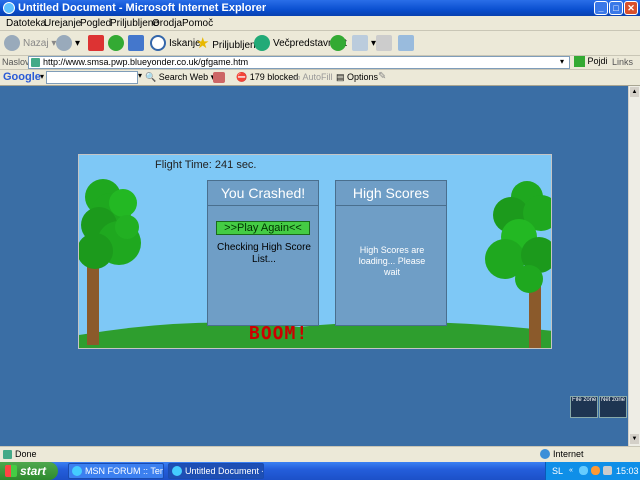 The height and width of the screenshot is (480, 640). What do you see at coordinates (29, 471) in the screenshot?
I see `start-button: start` at bounding box center [29, 471].